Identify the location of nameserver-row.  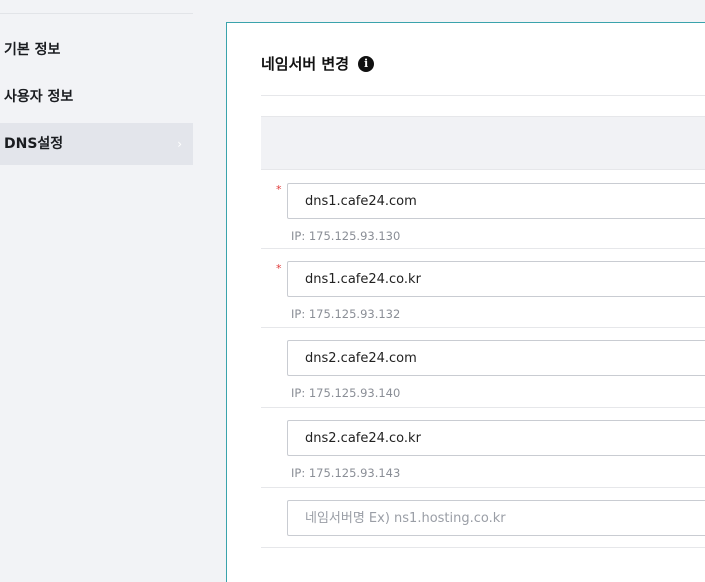
(483, 518).